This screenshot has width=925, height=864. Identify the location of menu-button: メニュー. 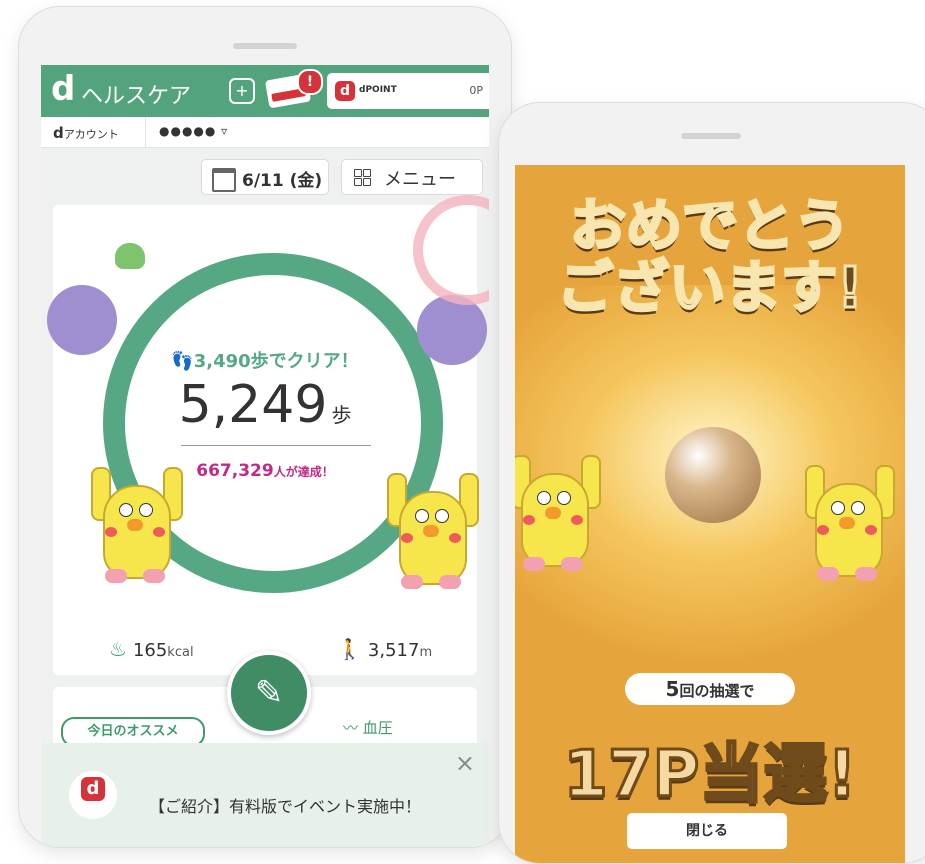
(412, 177).